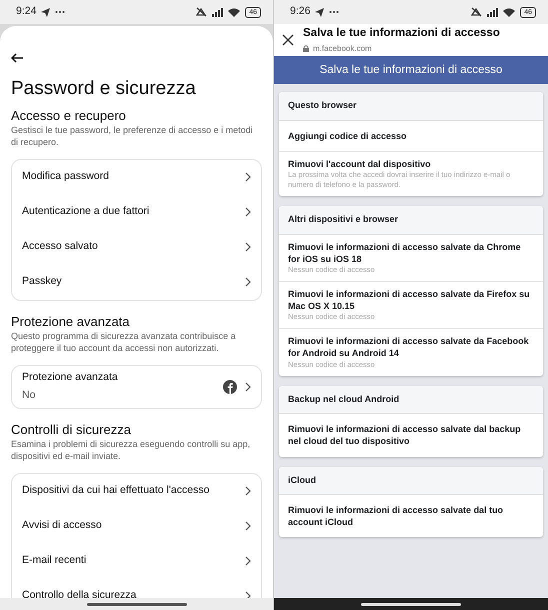 The height and width of the screenshot is (610, 548). Describe the element at coordinates (411, 481) in the screenshot. I see `card-heading: iCloud` at that location.